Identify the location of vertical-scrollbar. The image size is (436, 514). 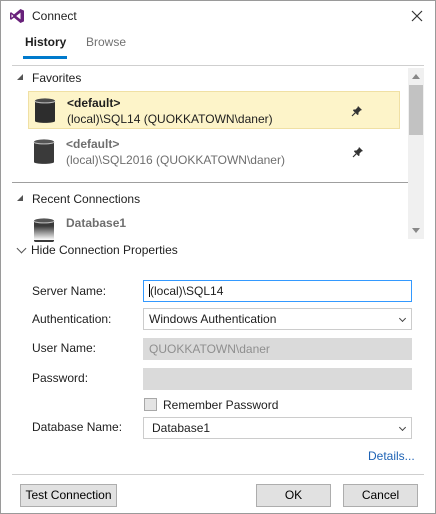
(416, 153).